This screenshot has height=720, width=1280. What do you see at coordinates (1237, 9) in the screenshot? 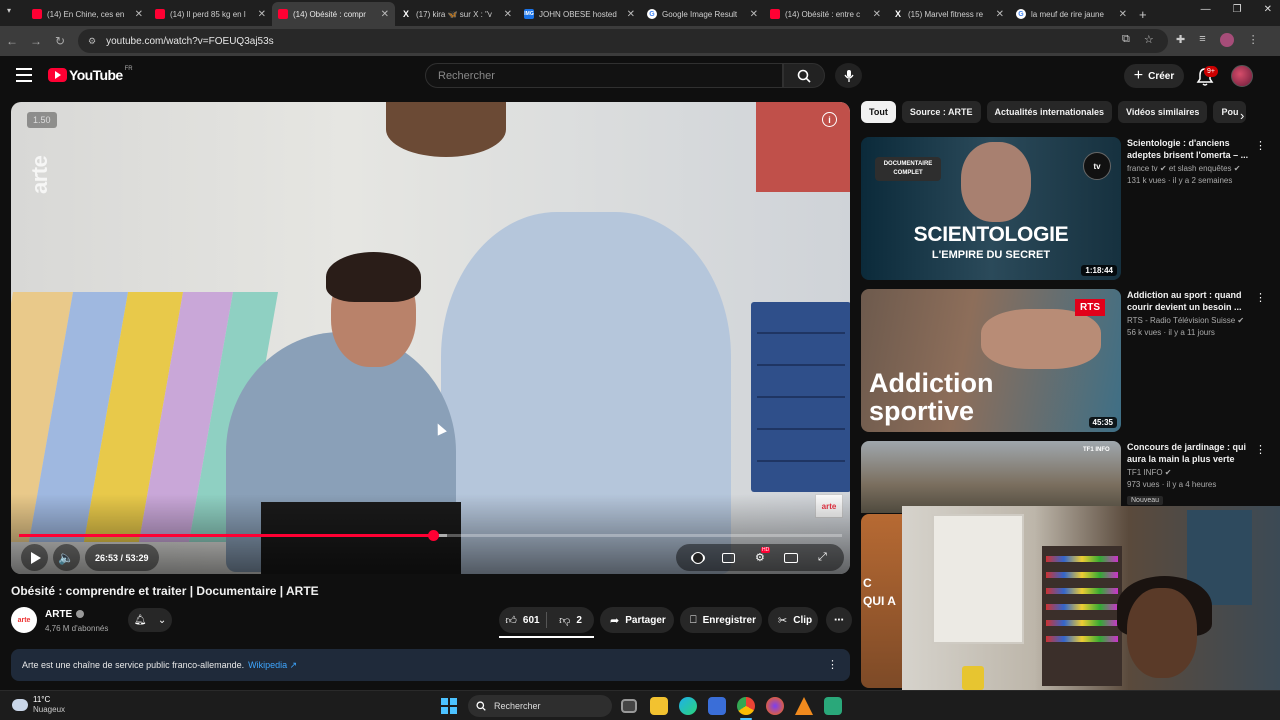
I see `maximize-icon: ❐` at bounding box center [1237, 9].